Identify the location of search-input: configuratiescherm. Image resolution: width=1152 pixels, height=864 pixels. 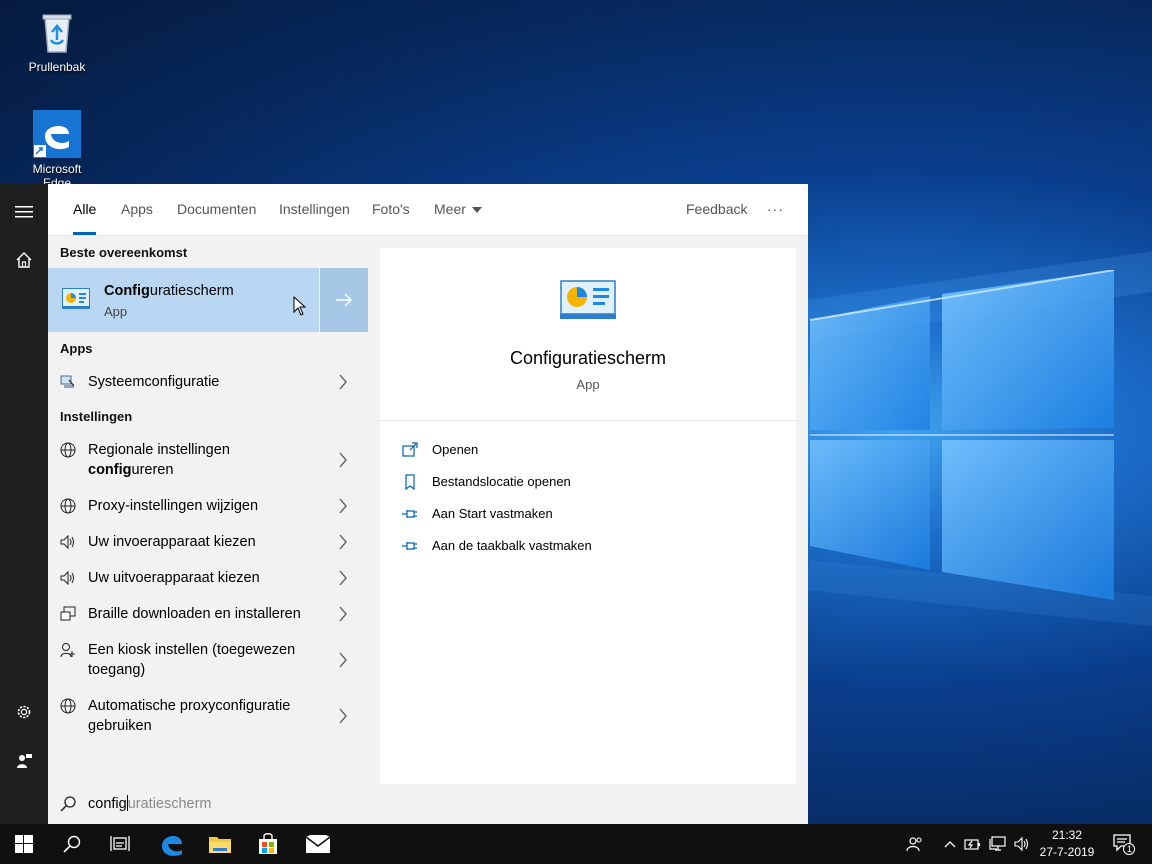
(150, 804).